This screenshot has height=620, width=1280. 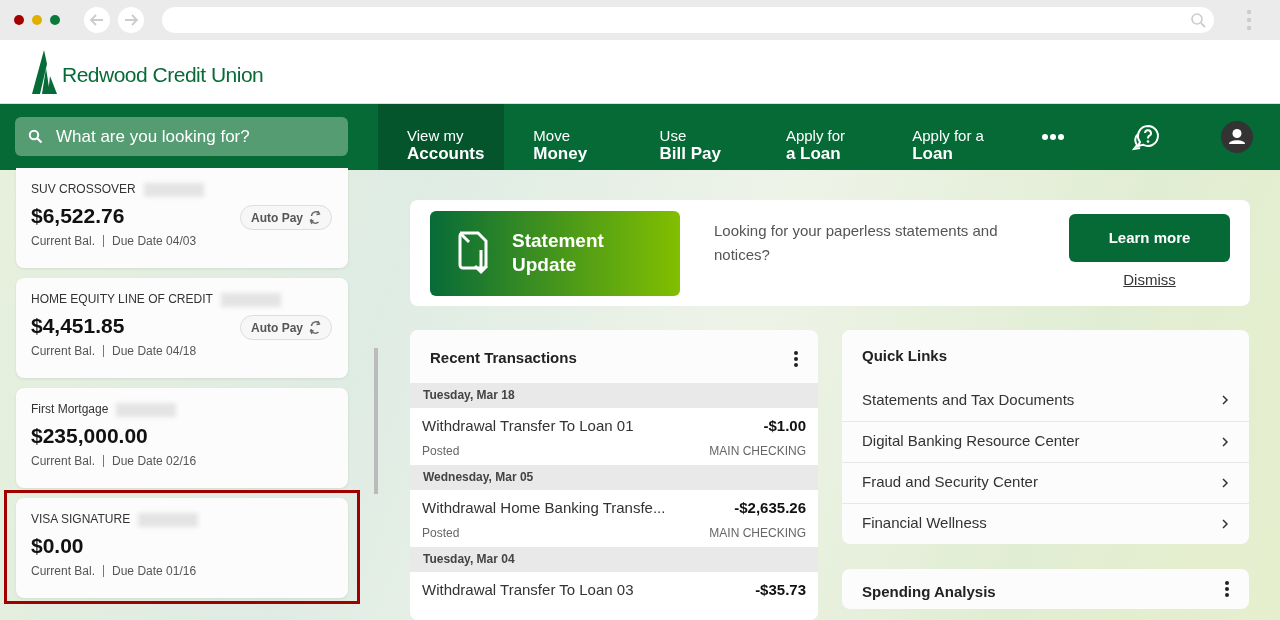 I want to click on help-chat-icon, so click(x=1145, y=137).